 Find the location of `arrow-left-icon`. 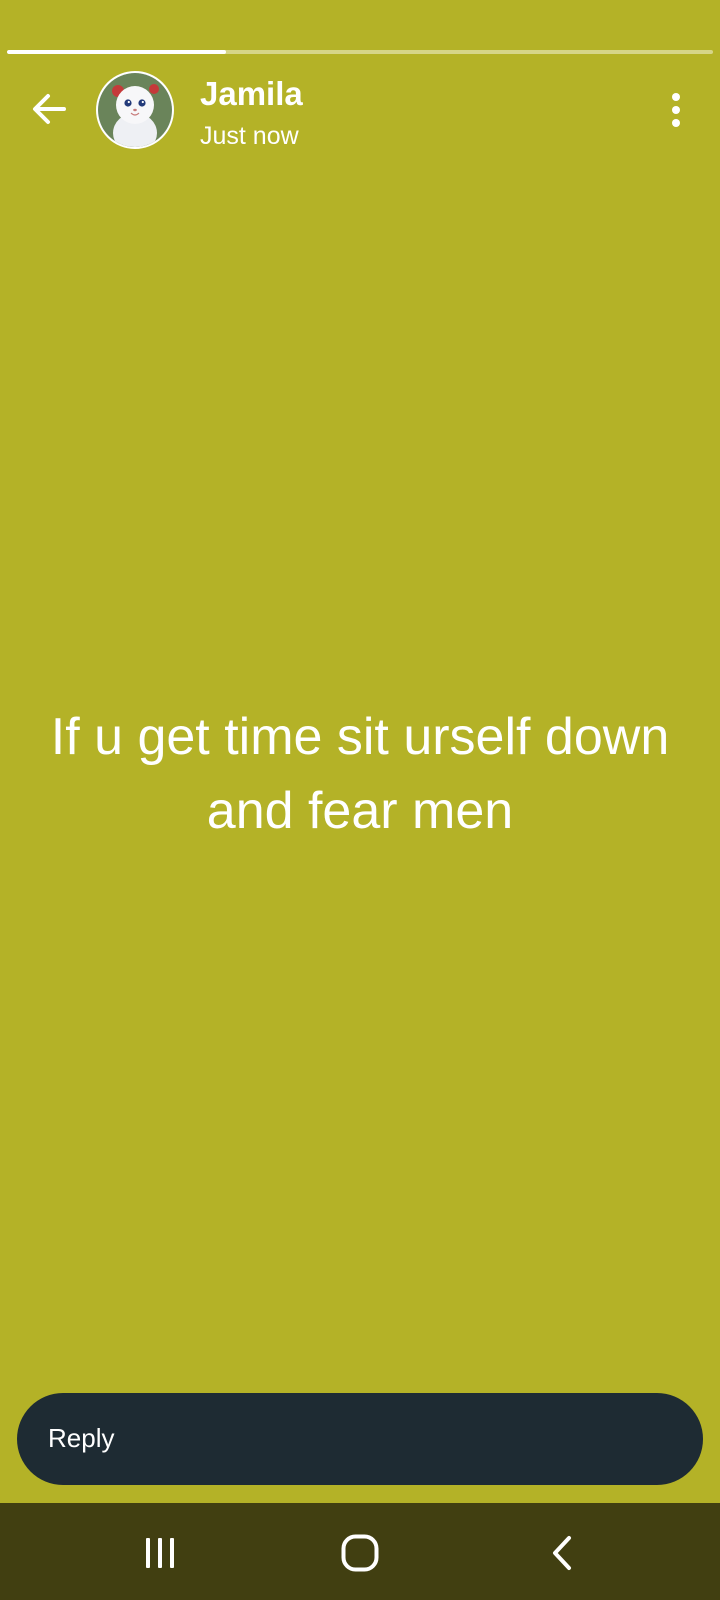

arrow-left-icon is located at coordinates (49, 111).